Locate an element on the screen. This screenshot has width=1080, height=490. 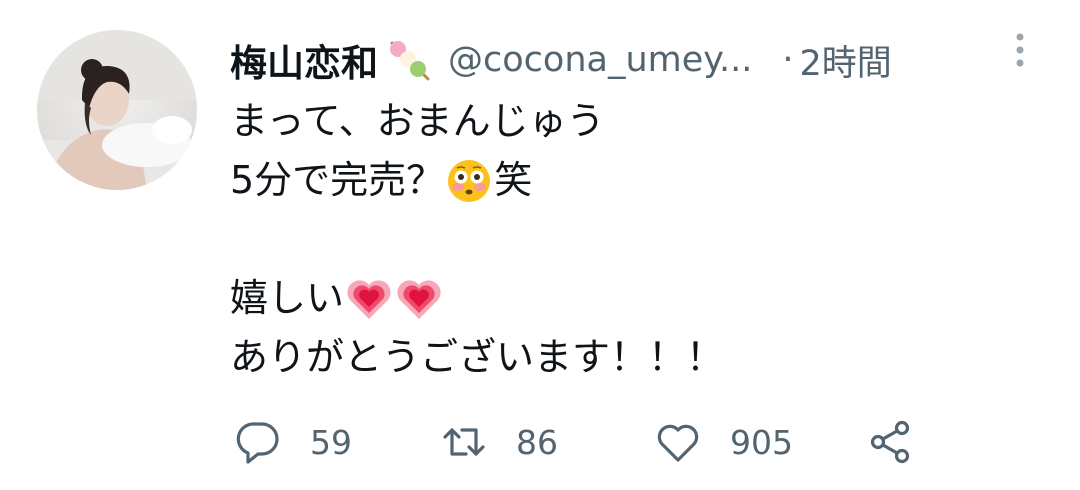
retweet-button: 86 is located at coordinates (499, 442).